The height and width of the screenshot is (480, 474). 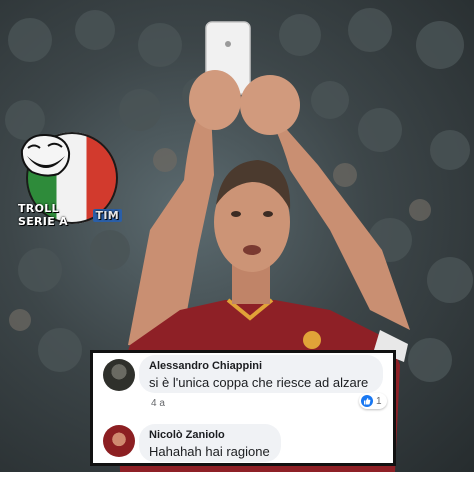 I want to click on comment-text: si è l'unica coppa che riesce ad alzare, so click(x=259, y=382).